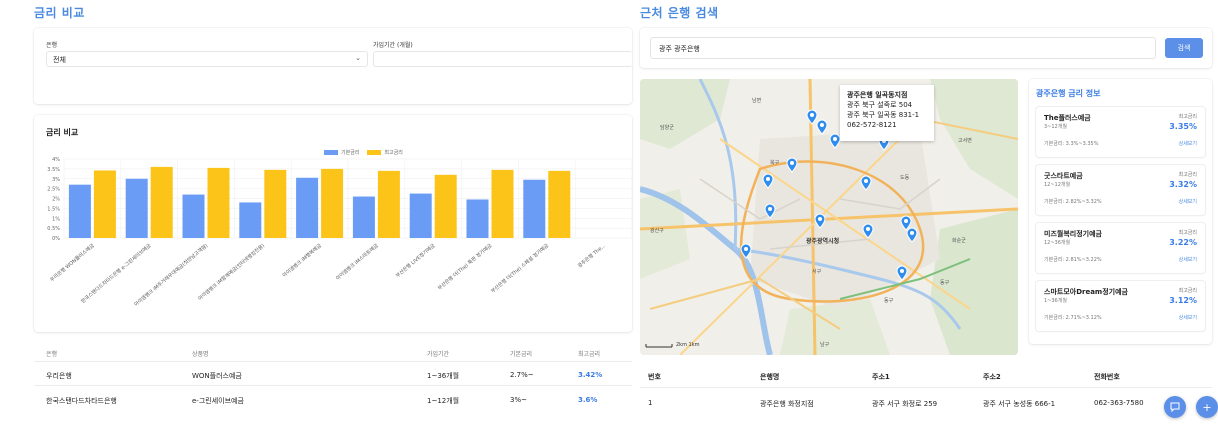 This screenshot has width=1218, height=441. I want to click on product-max-rate: 3.22%, so click(1183, 242).